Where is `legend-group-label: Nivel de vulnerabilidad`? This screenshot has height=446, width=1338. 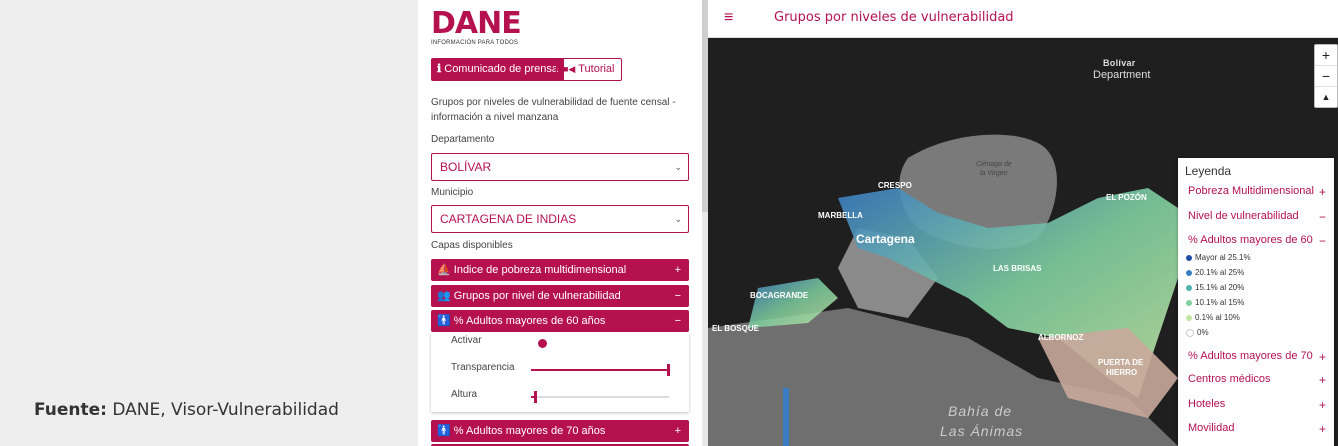
legend-group-label: Nivel de vulnerabilidad is located at coordinates (1243, 216).